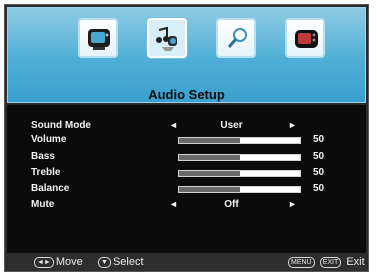 This screenshot has height=276, width=377. Describe the element at coordinates (69, 262) in the screenshot. I see `move-label: Move` at that location.